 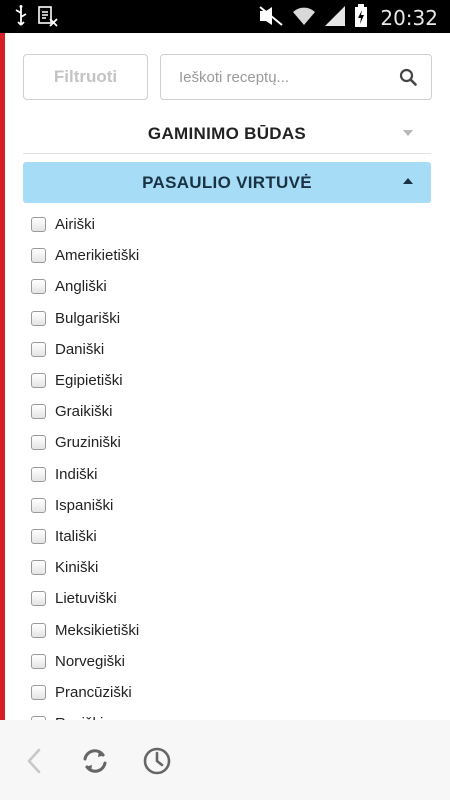 What do you see at coordinates (231, 598) in the screenshot?
I see `cuisine-option: Lietuviški` at bounding box center [231, 598].